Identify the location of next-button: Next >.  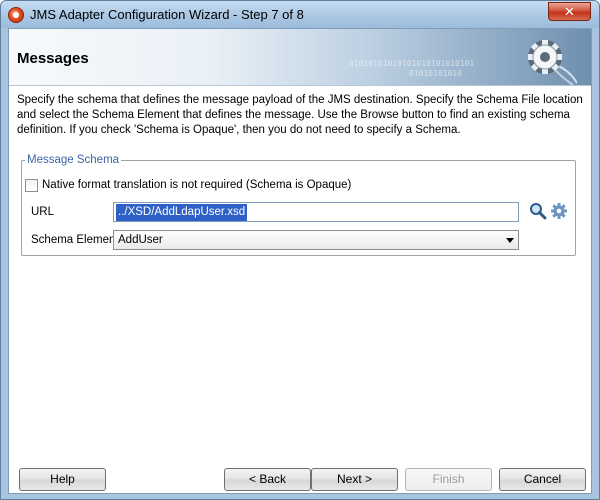
(354, 479).